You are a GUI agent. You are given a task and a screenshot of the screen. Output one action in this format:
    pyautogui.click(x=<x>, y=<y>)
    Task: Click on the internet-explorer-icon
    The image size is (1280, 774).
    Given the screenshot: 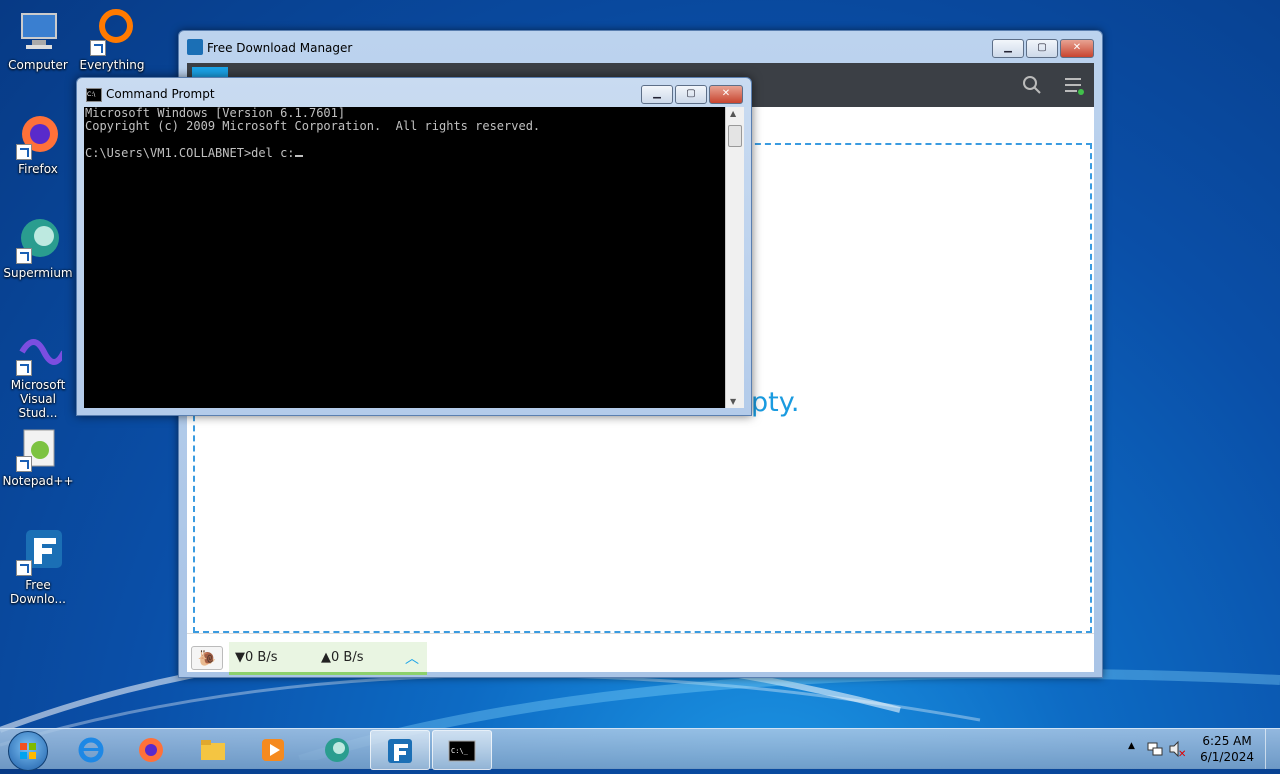 What is the action you would take?
    pyautogui.click(x=91, y=750)
    